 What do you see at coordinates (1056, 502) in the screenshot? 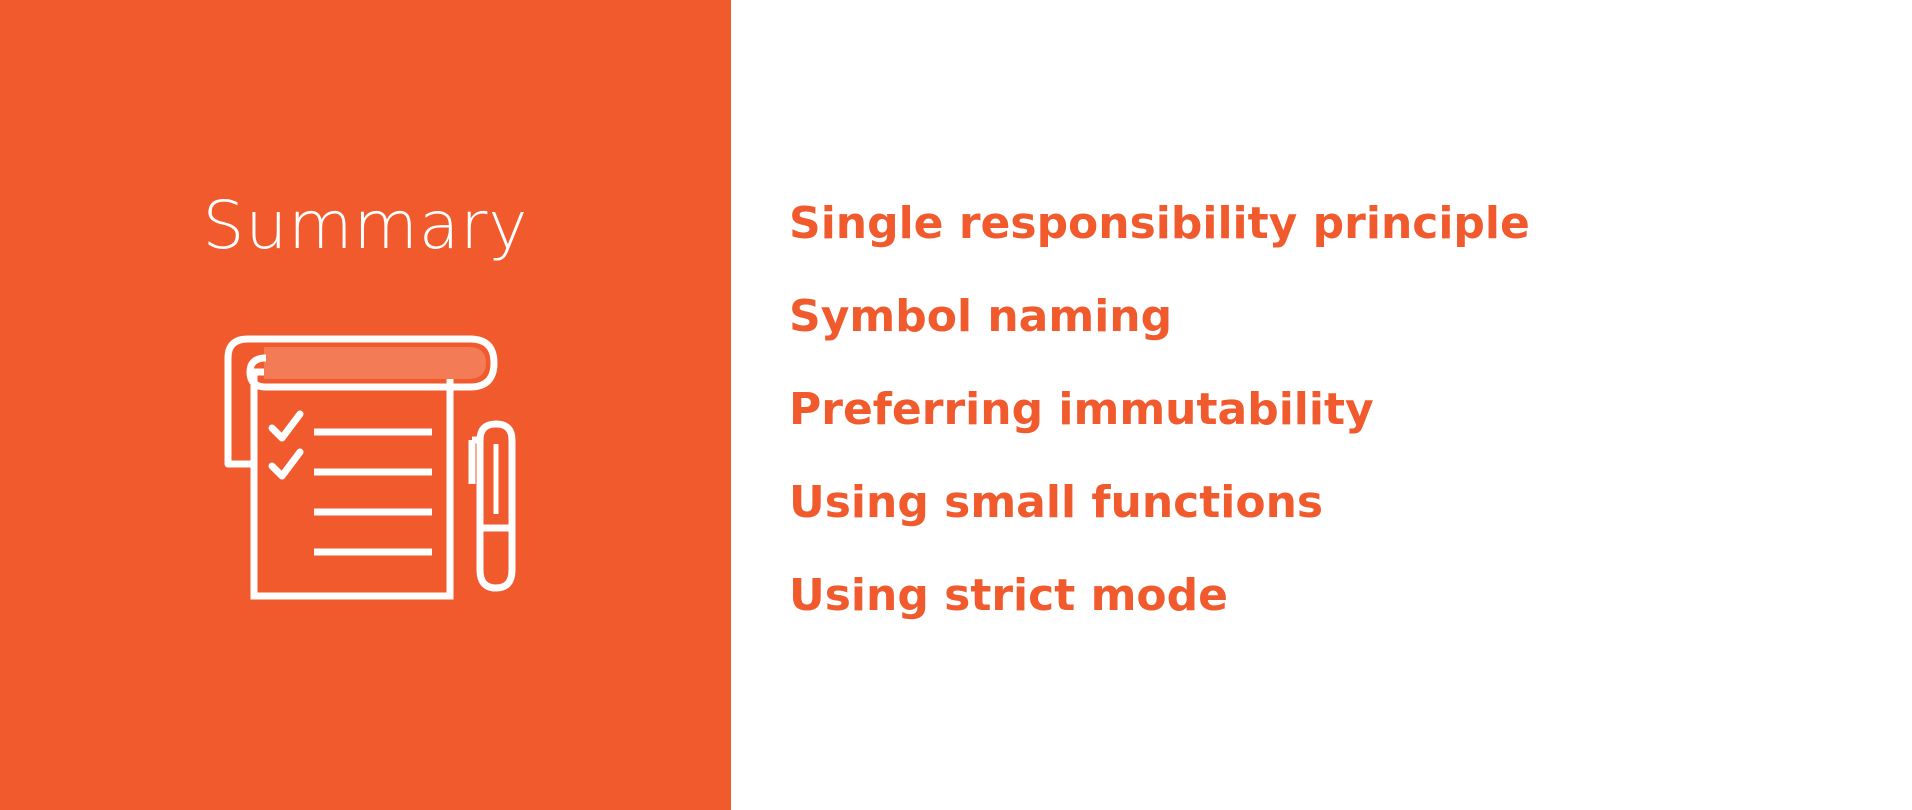
I see `summary-item-small-functions: Using small functions` at bounding box center [1056, 502].